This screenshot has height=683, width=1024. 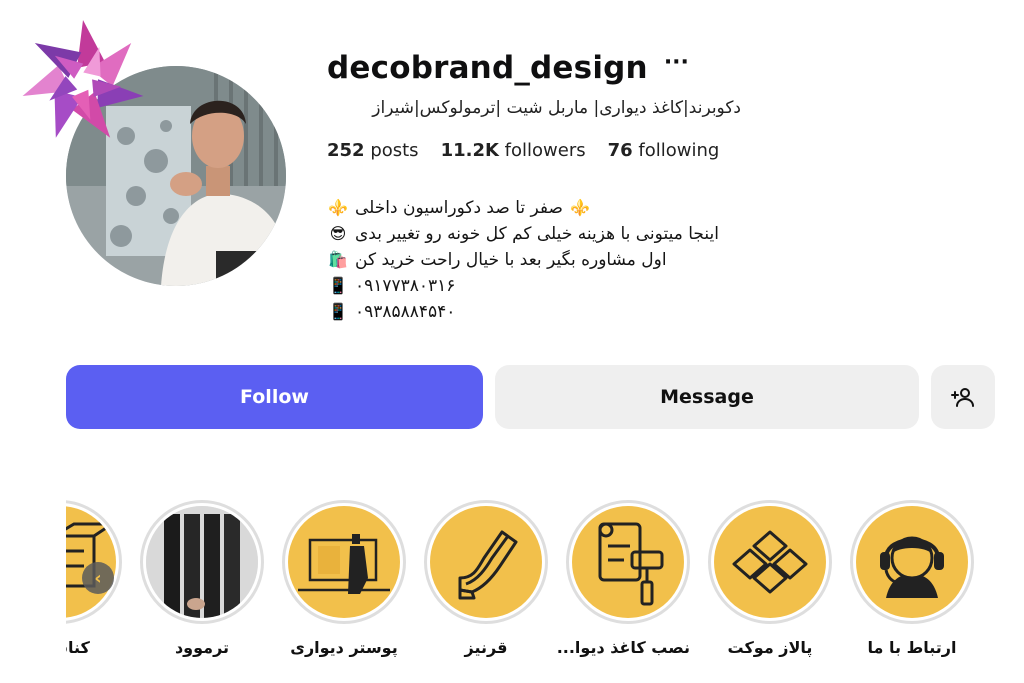 I want to click on highlight-thermowood: ترموود, so click(x=202, y=578).